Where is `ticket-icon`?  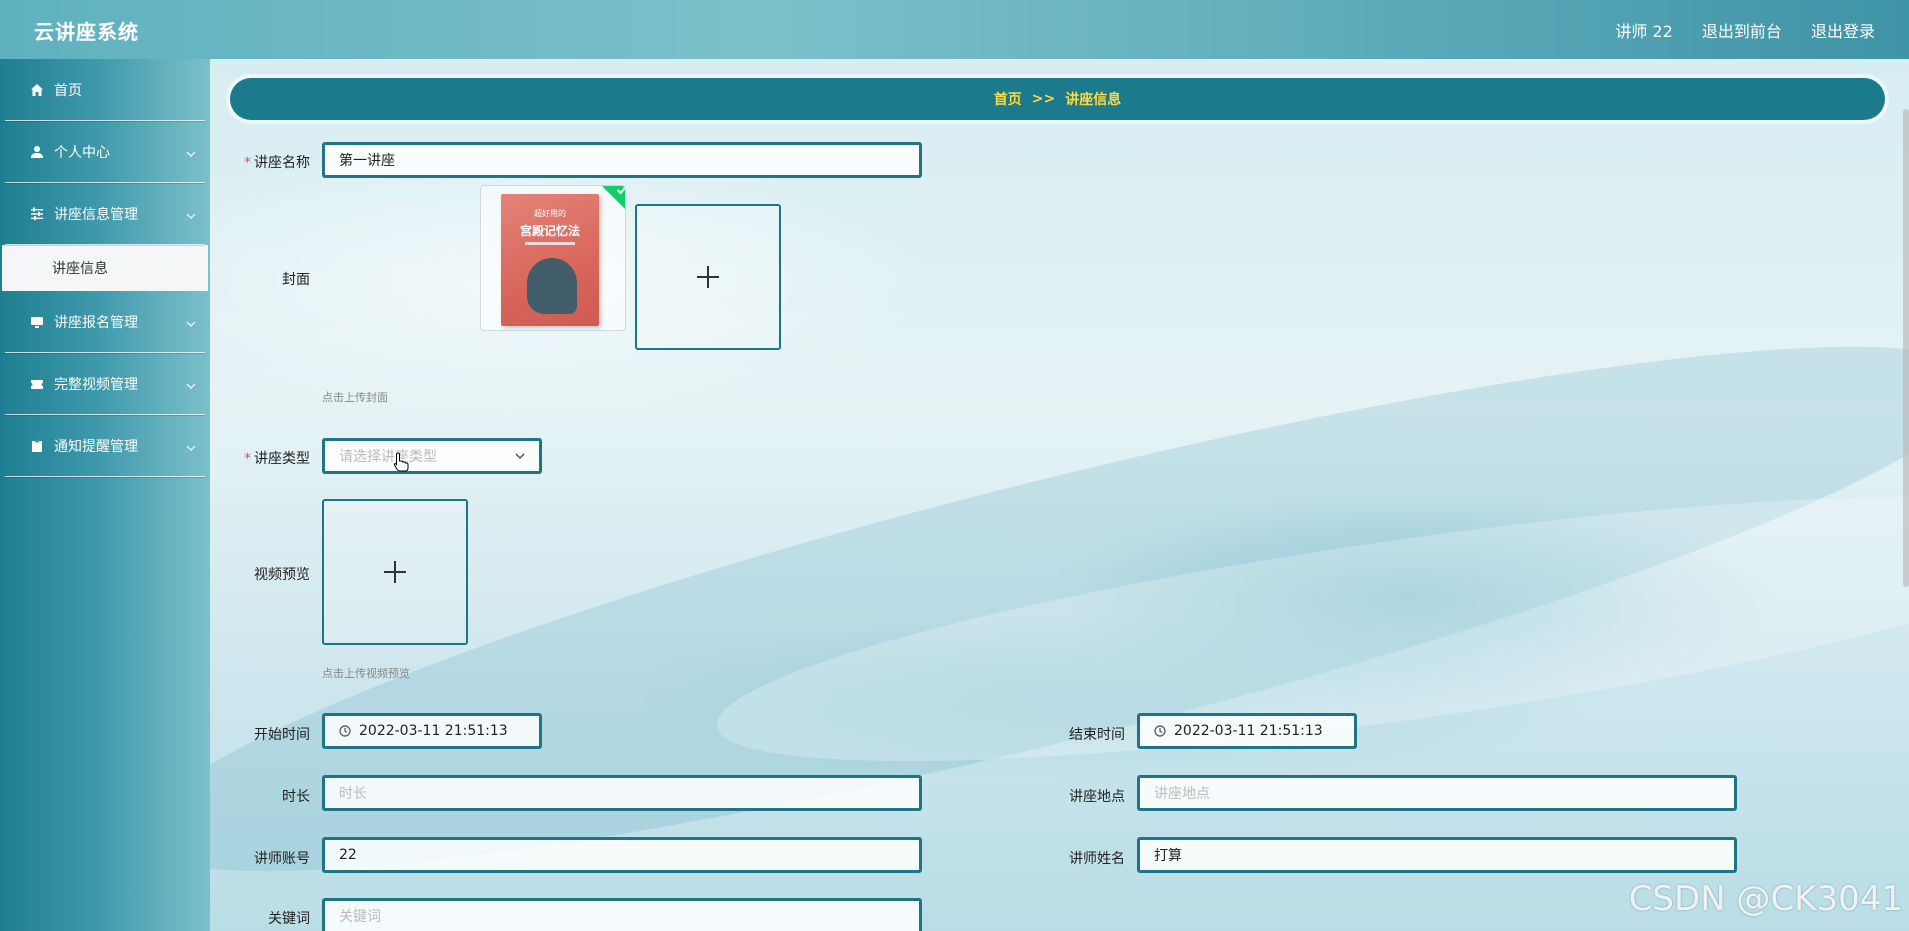 ticket-icon is located at coordinates (37, 384).